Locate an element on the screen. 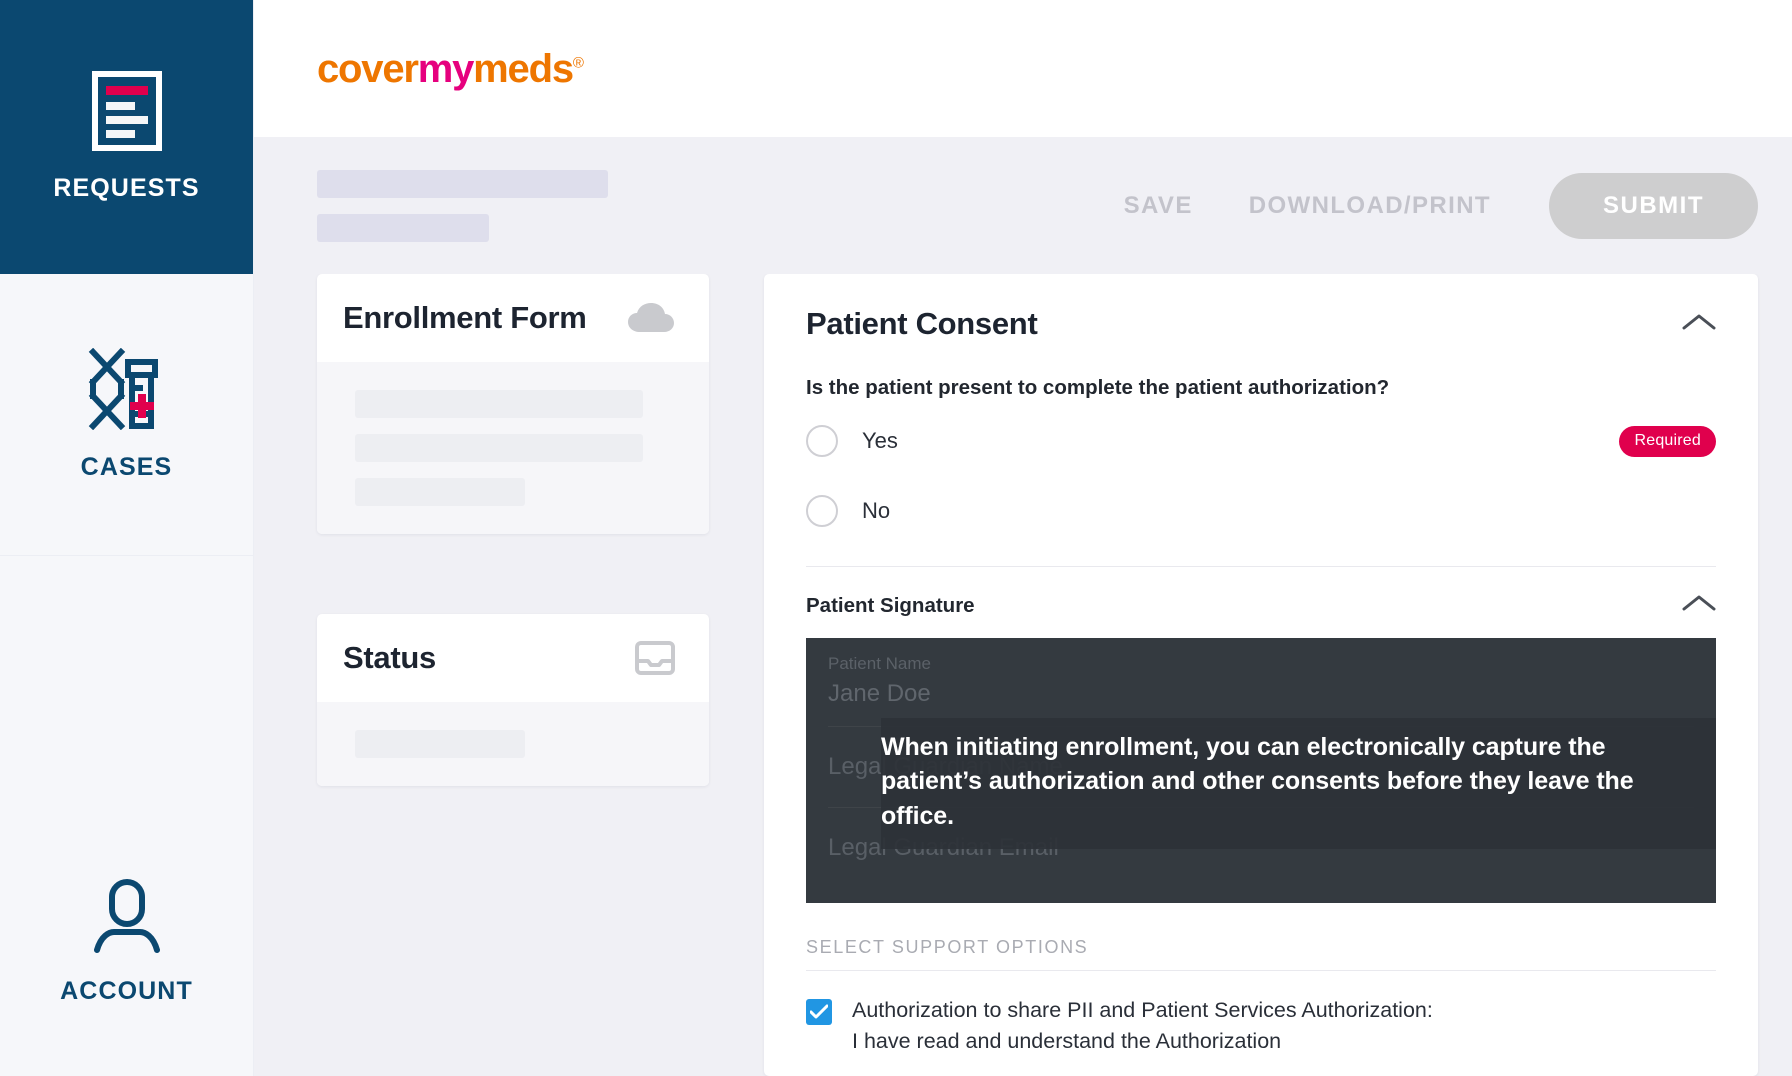 This screenshot has width=1792, height=1076. enrollment-form-card-body is located at coordinates (513, 448).